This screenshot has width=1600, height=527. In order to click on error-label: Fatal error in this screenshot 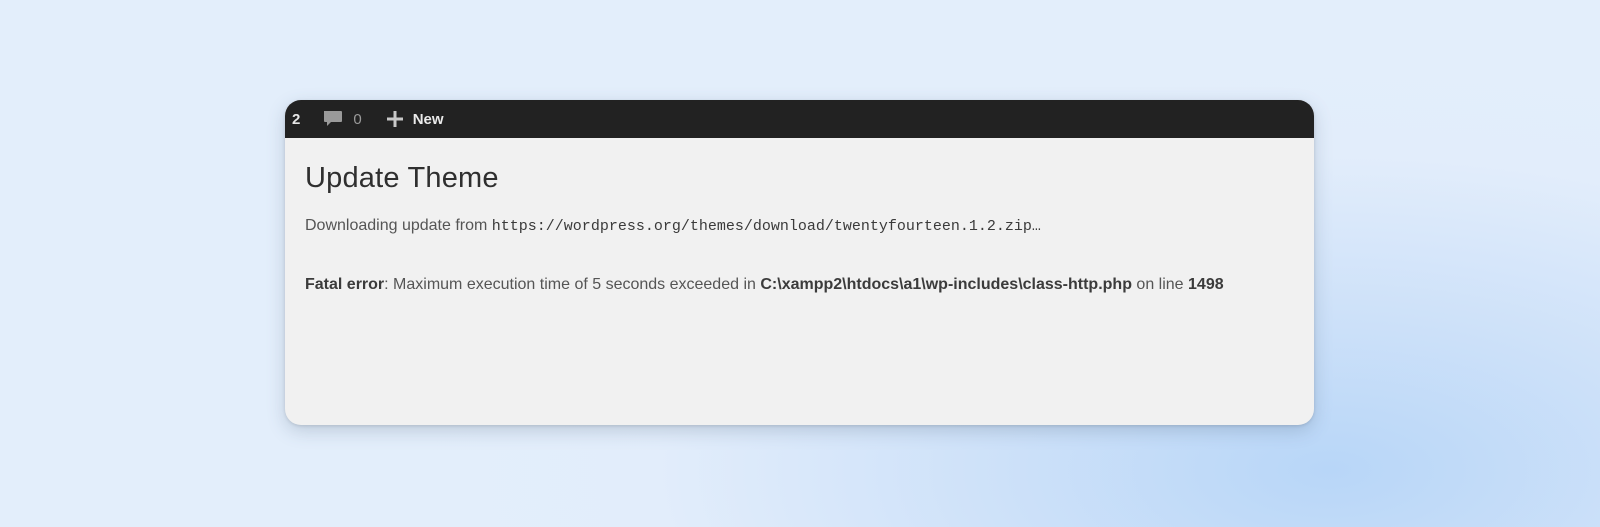, I will do `click(345, 284)`.